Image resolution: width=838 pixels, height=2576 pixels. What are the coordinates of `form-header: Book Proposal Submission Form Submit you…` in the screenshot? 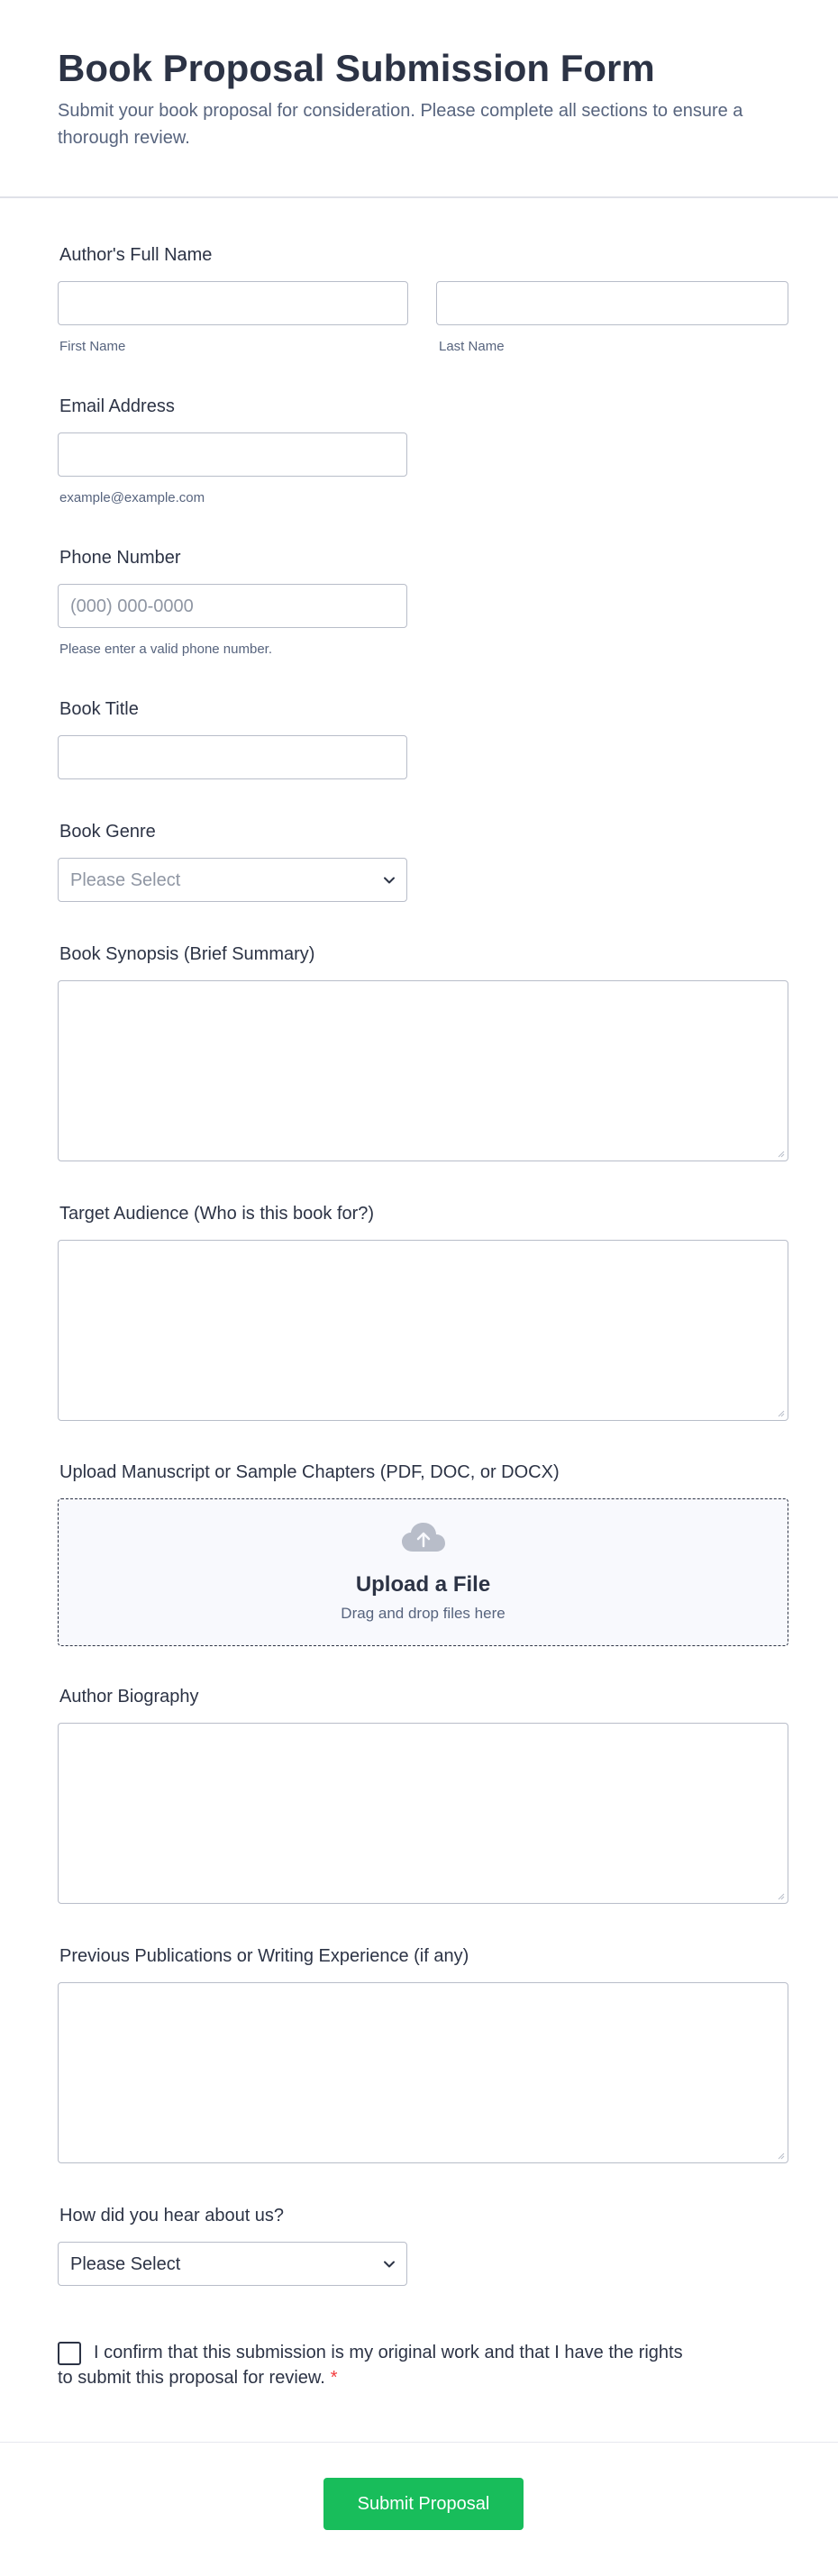 It's located at (419, 99).